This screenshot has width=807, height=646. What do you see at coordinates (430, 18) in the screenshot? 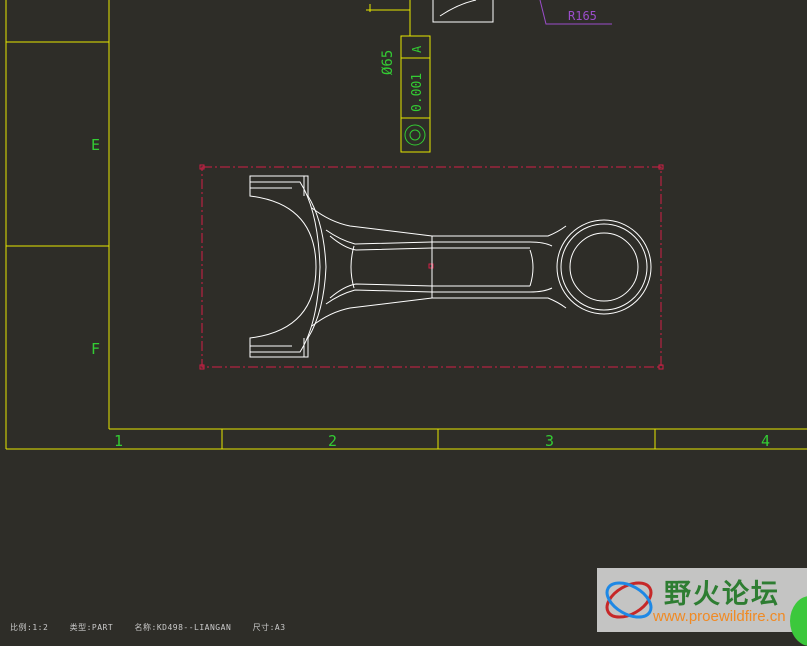
I see `partial-top-view` at bounding box center [430, 18].